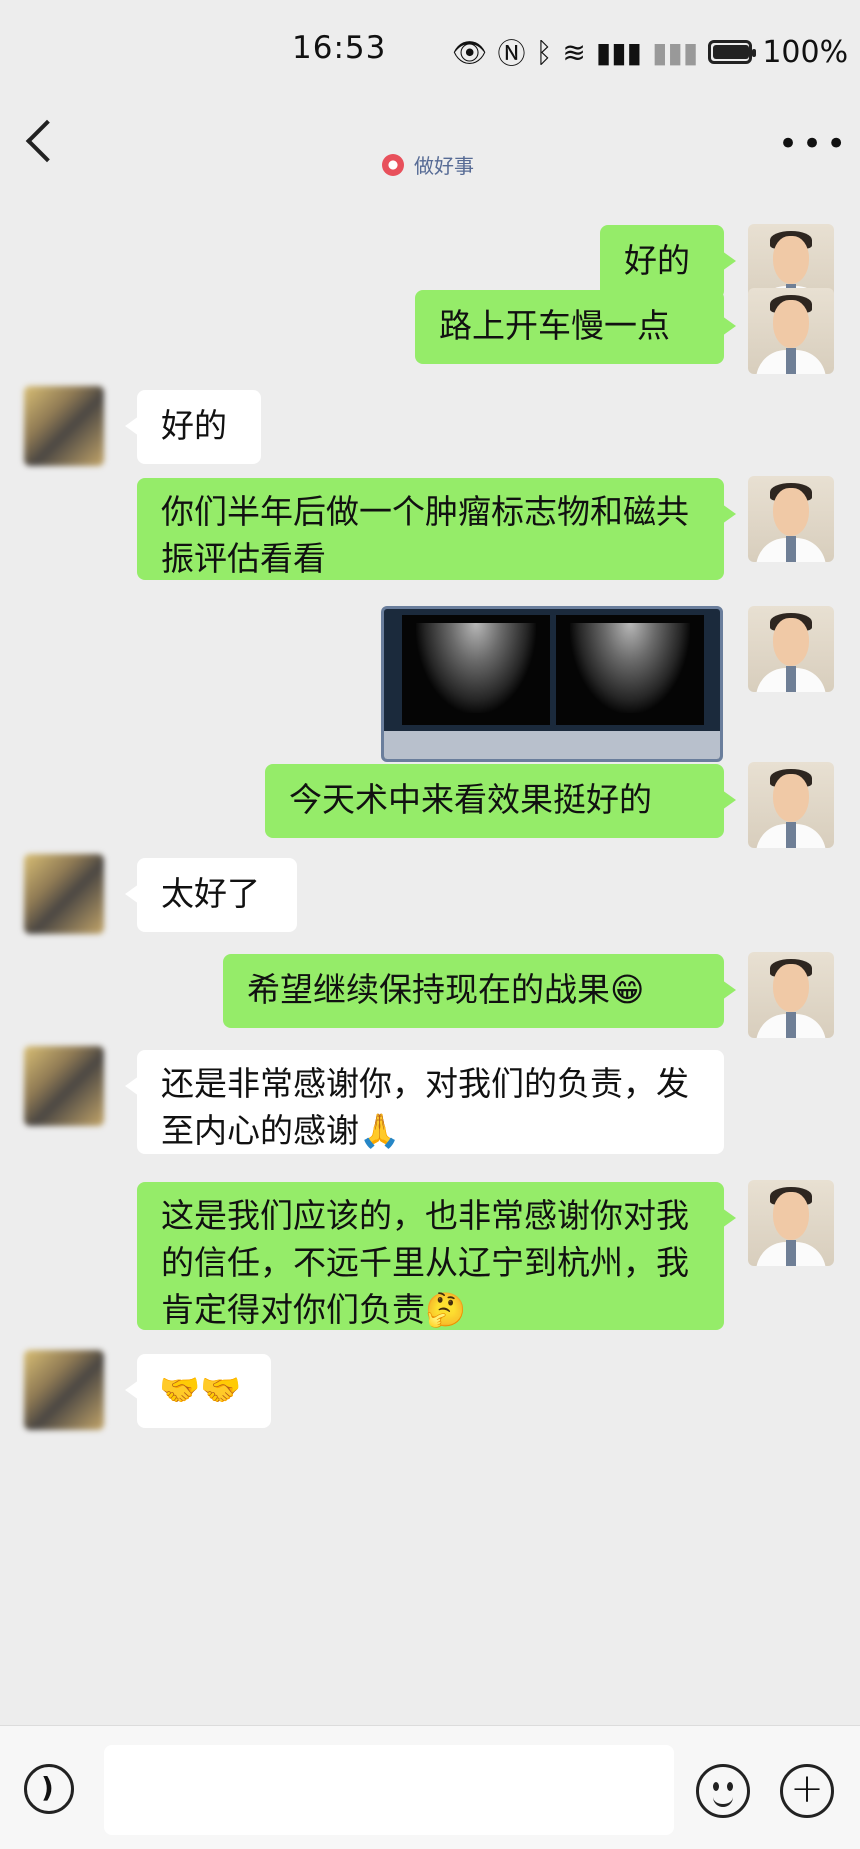 The image size is (860, 1849). Describe the element at coordinates (805, 52) in the screenshot. I see `battery-percent: 100%` at that location.